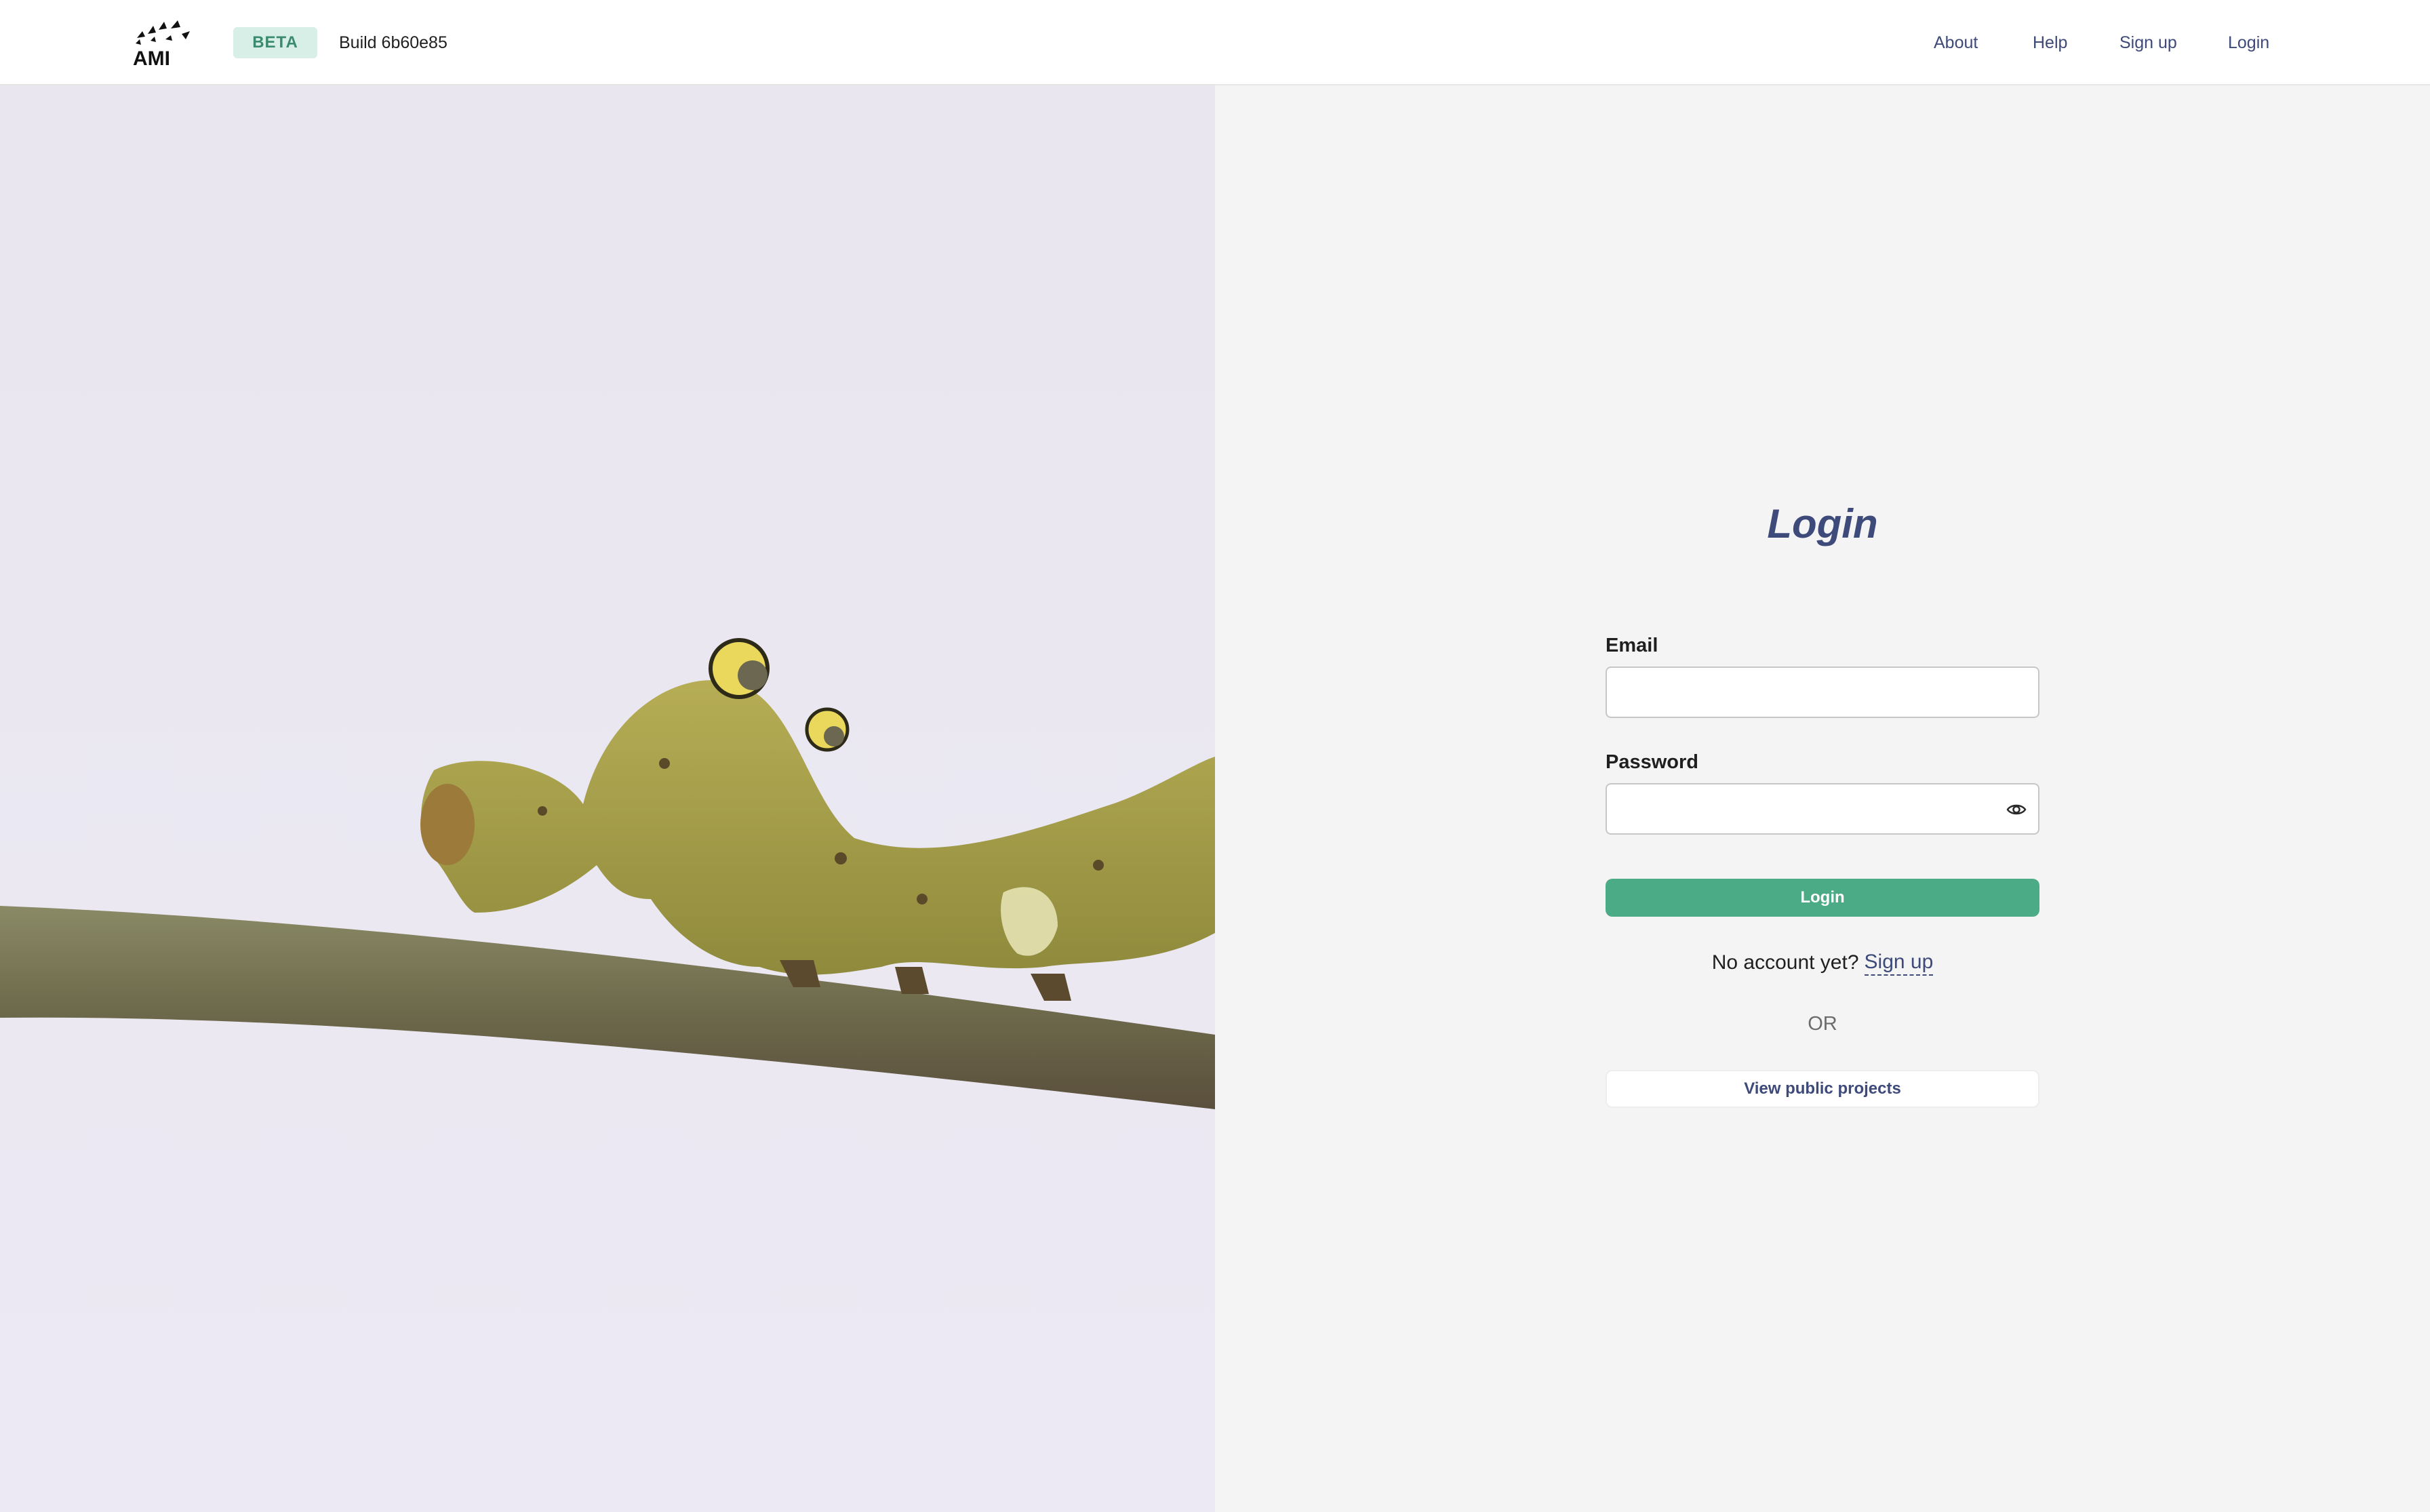  What do you see at coordinates (1785, 963) in the screenshot?
I see `no-account-text: No account yet?` at bounding box center [1785, 963].